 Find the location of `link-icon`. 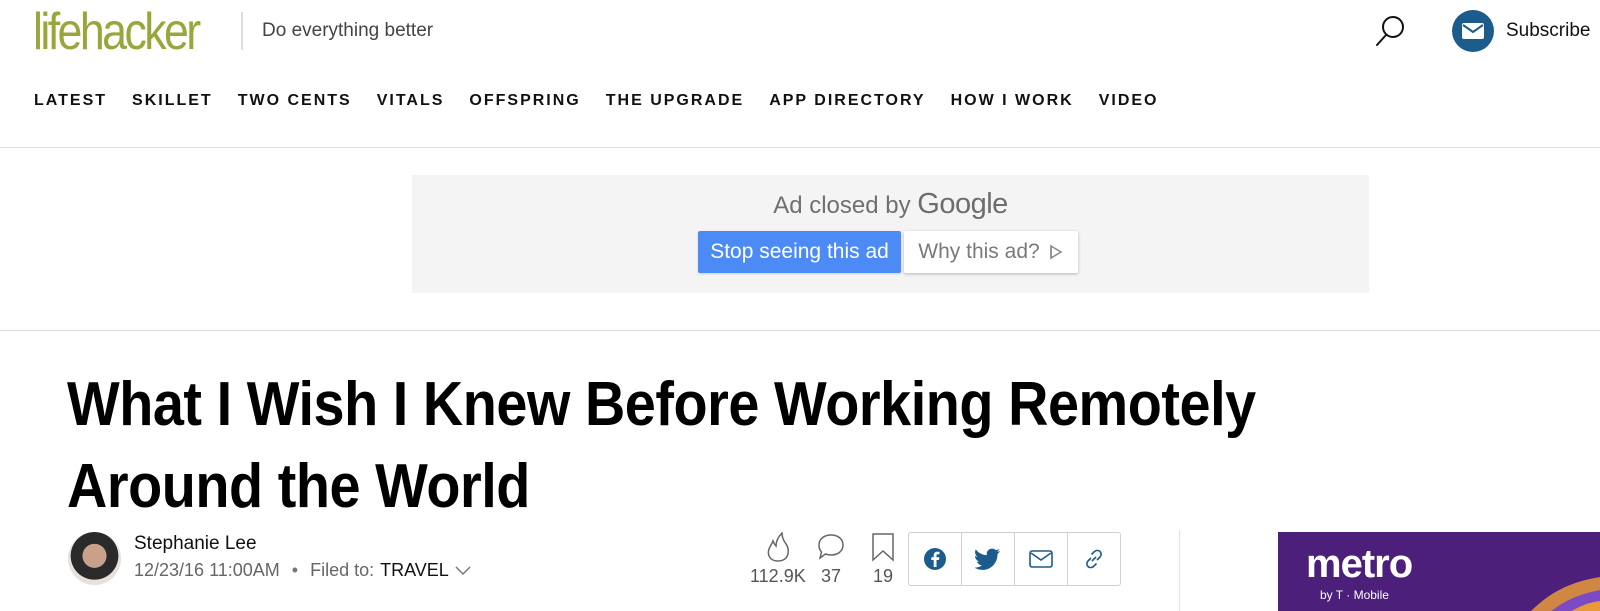

link-icon is located at coordinates (1094, 559).